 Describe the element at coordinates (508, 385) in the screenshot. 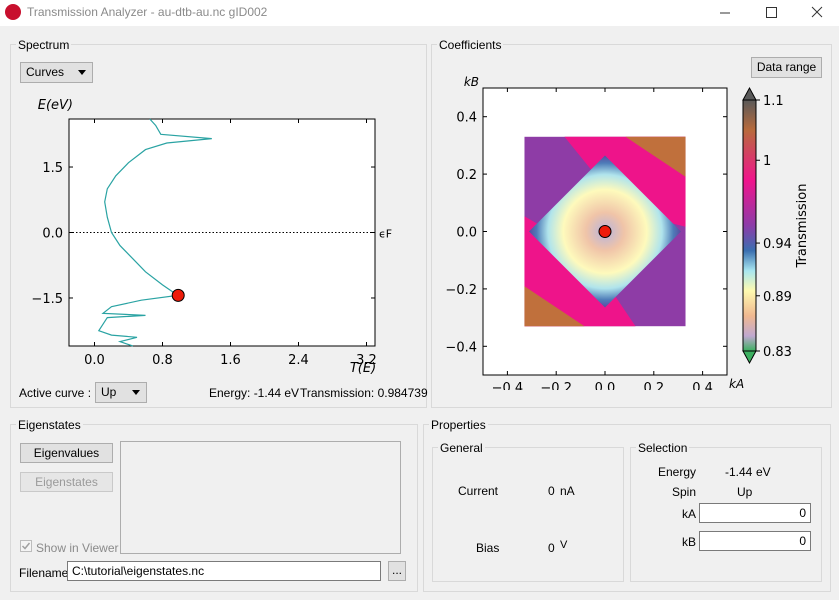

I see `x-tick-label: −0.4` at that location.